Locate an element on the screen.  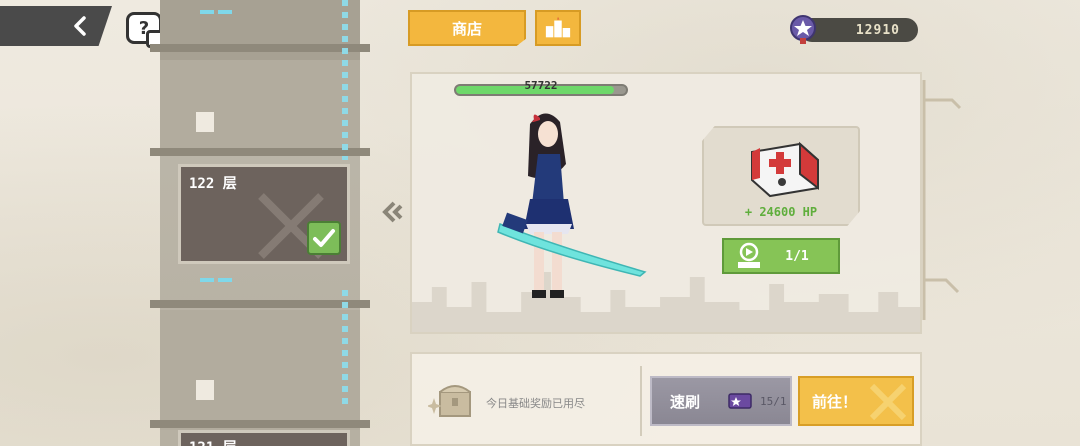
ranking-tab is located at coordinates (558, 28).